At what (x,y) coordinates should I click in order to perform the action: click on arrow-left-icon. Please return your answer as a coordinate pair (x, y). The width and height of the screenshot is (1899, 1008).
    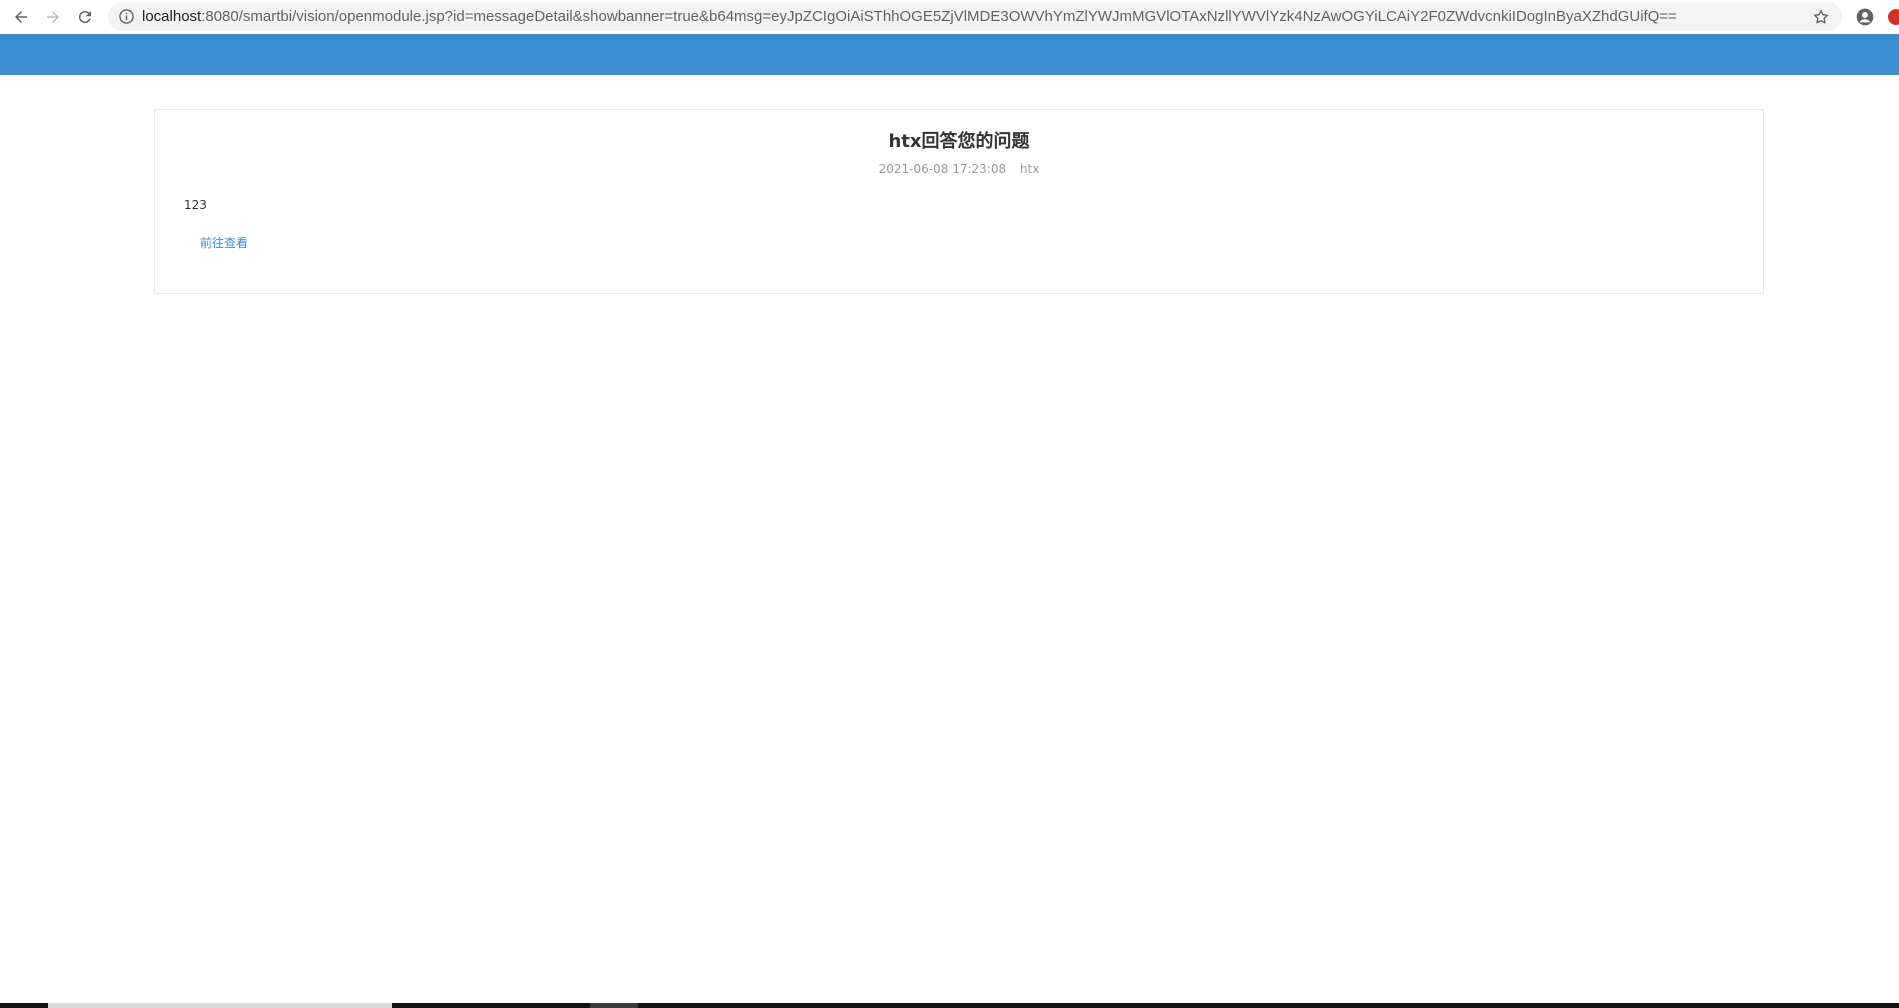
    Looking at the image, I should click on (21, 17).